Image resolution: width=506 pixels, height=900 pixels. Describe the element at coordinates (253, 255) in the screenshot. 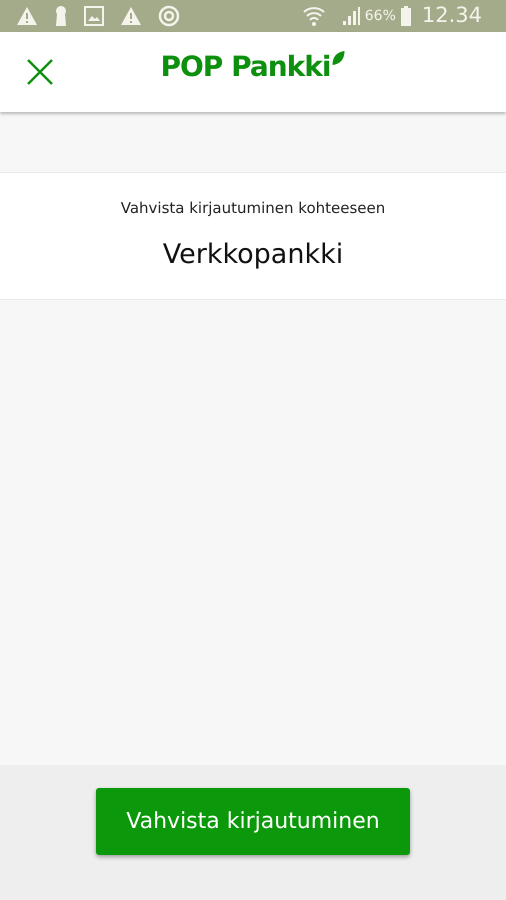

I see `target-service: Verkkopankki` at that location.